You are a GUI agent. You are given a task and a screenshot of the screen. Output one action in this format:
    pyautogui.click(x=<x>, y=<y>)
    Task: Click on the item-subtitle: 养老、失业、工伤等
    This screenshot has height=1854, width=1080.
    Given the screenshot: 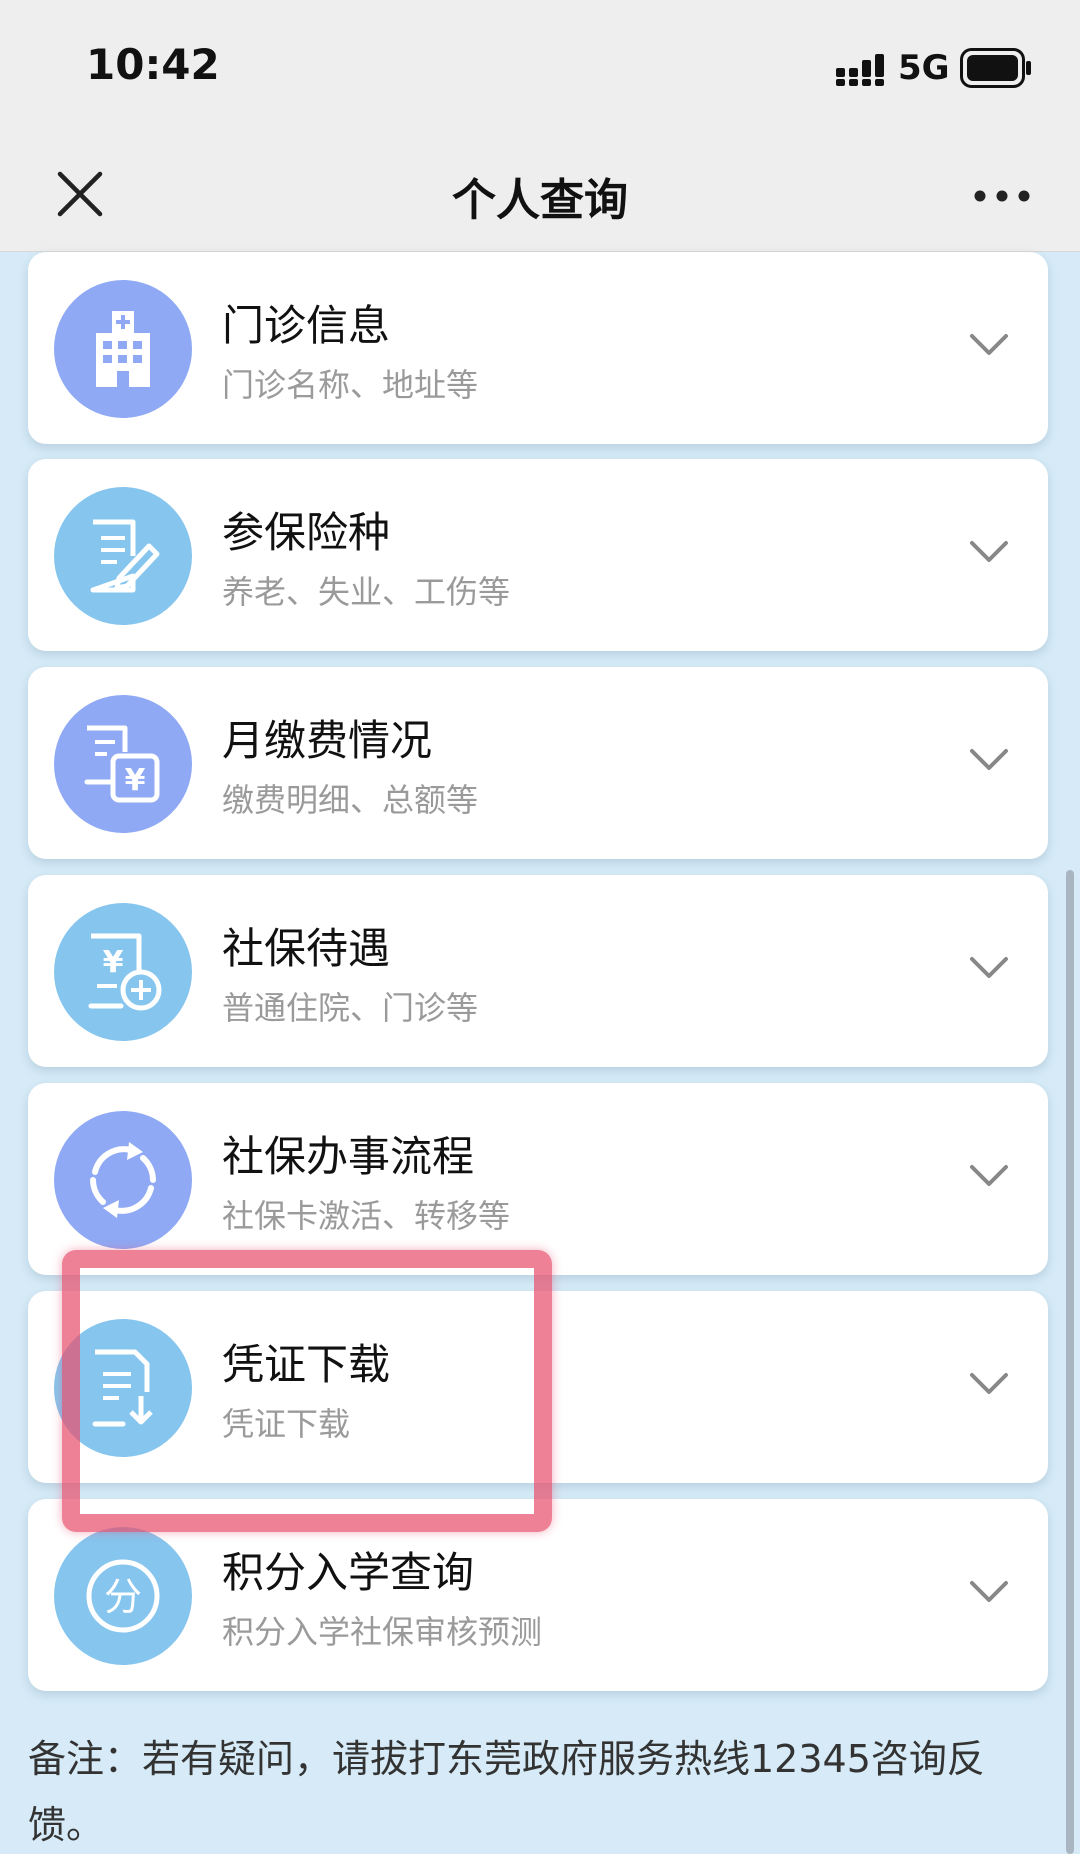 What is the action you would take?
    pyautogui.click(x=366, y=592)
    